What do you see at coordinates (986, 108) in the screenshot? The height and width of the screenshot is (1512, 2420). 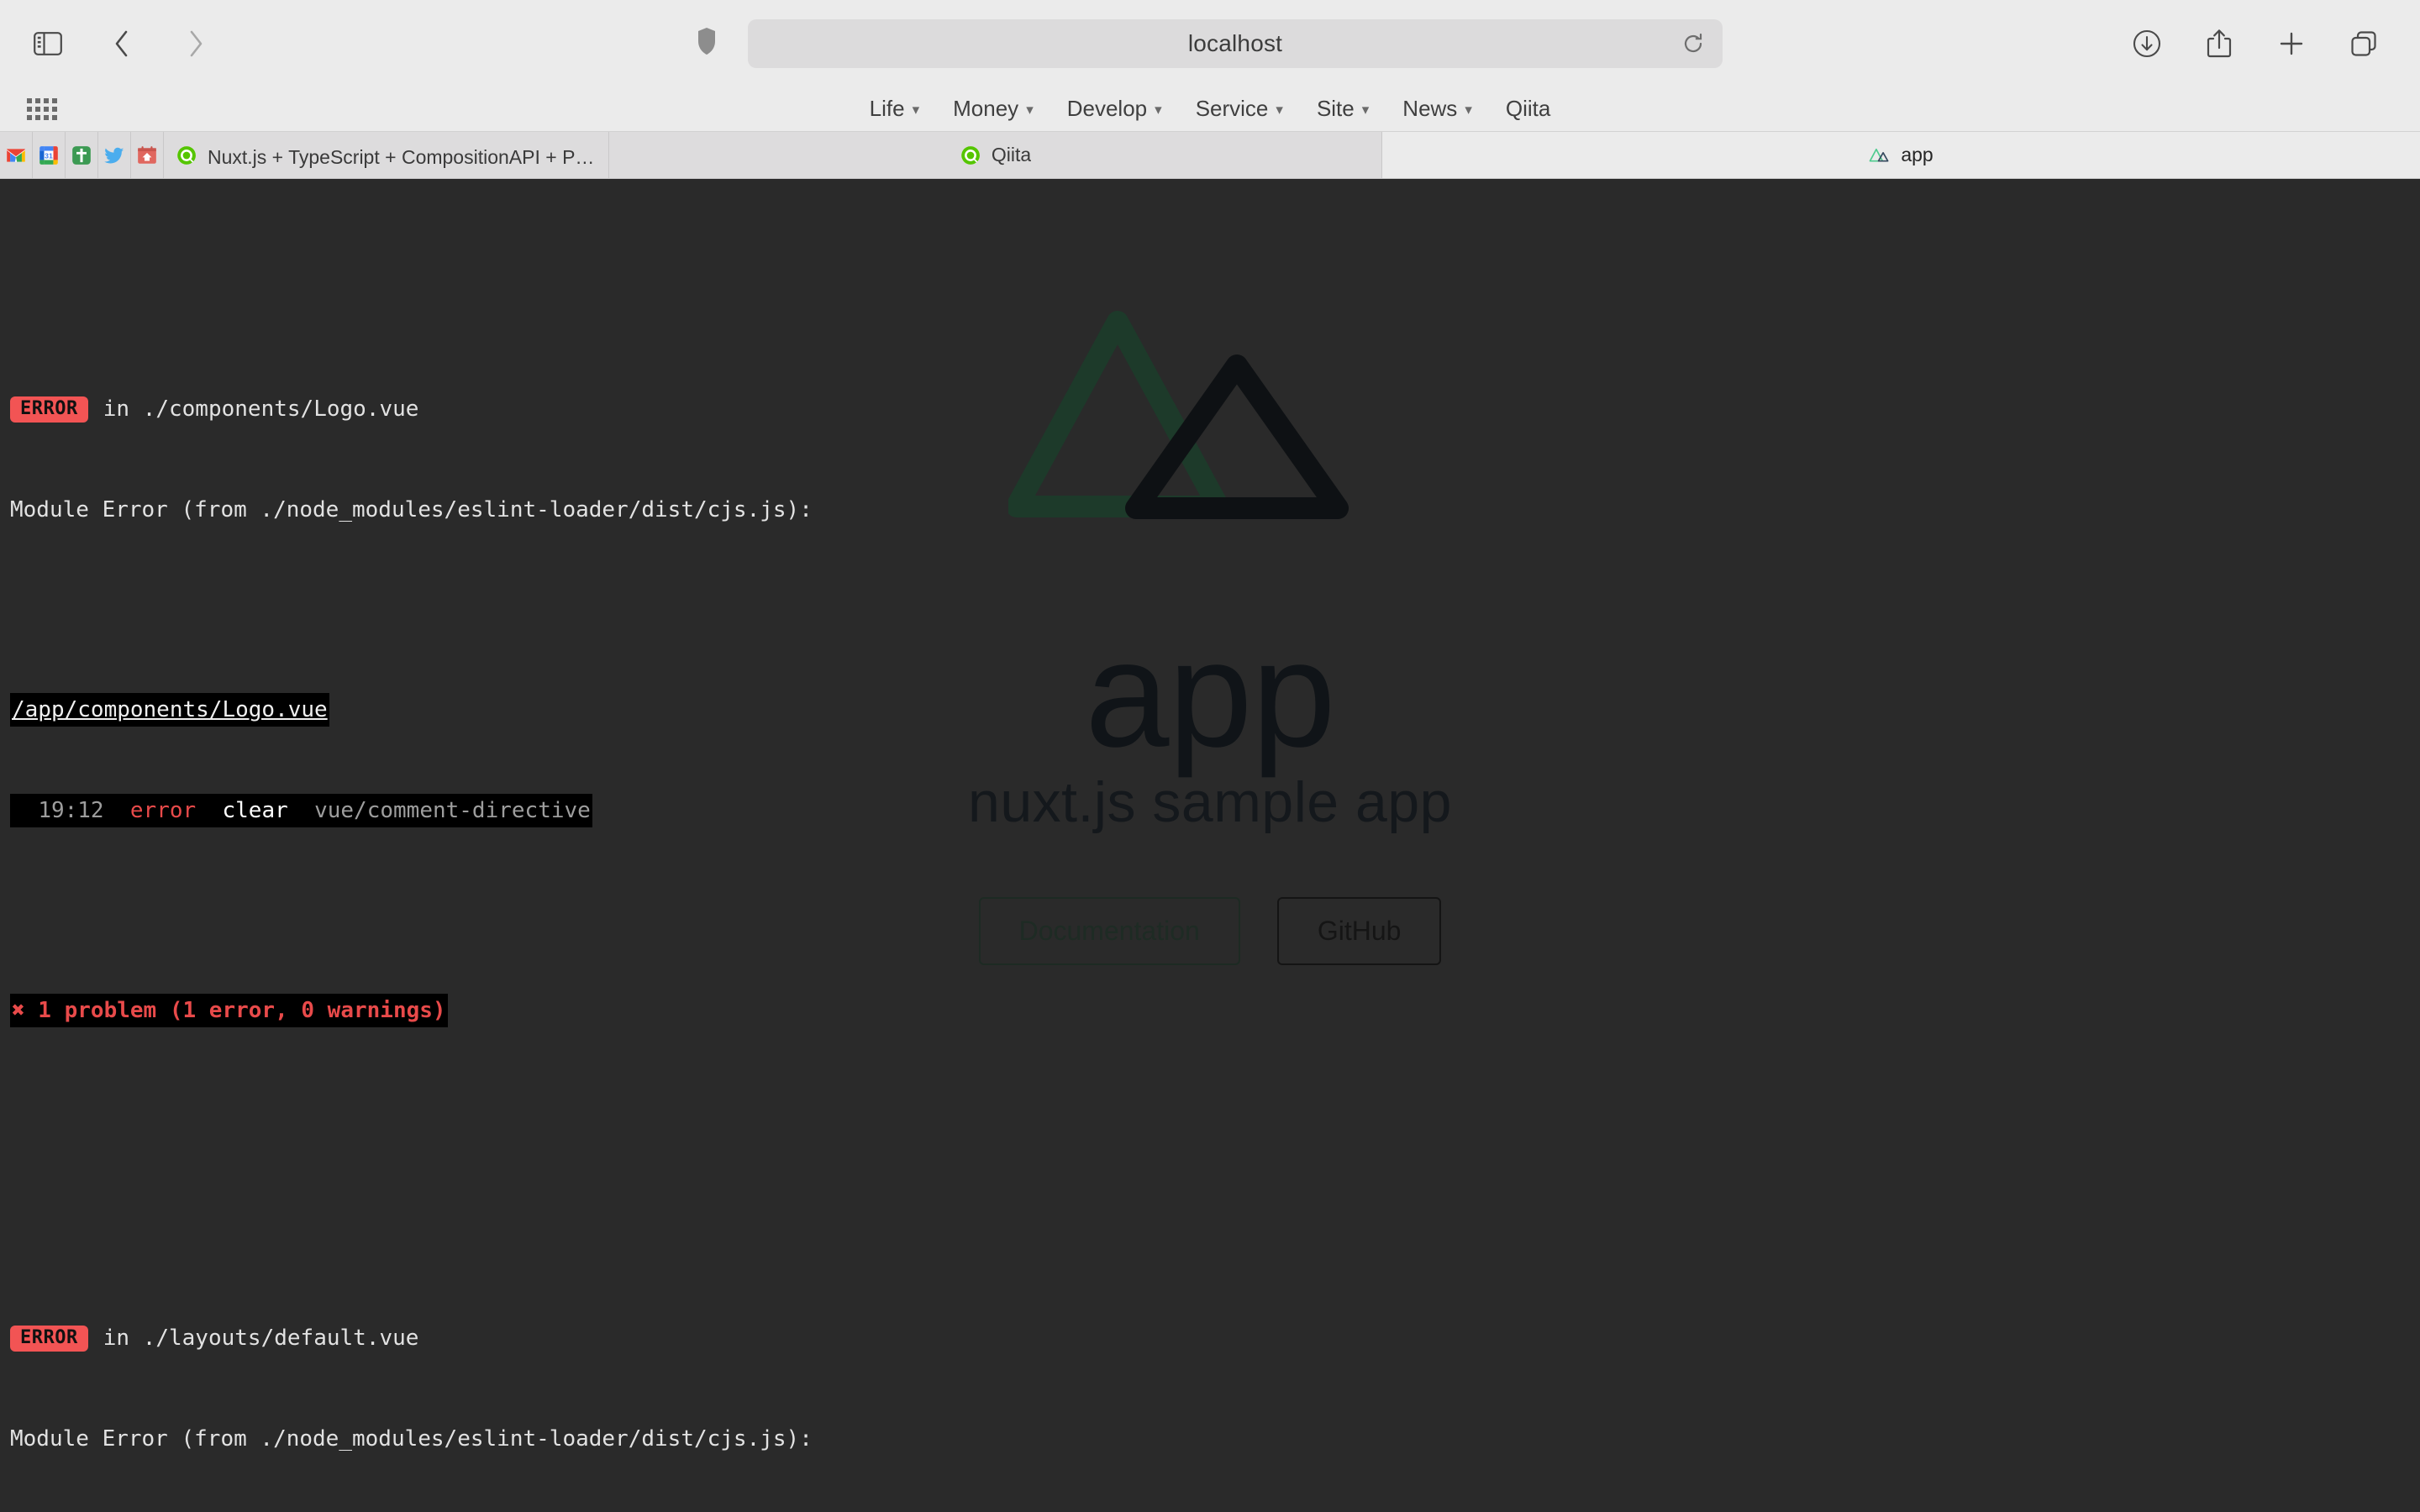 I see `bookmark-label: Money` at bounding box center [986, 108].